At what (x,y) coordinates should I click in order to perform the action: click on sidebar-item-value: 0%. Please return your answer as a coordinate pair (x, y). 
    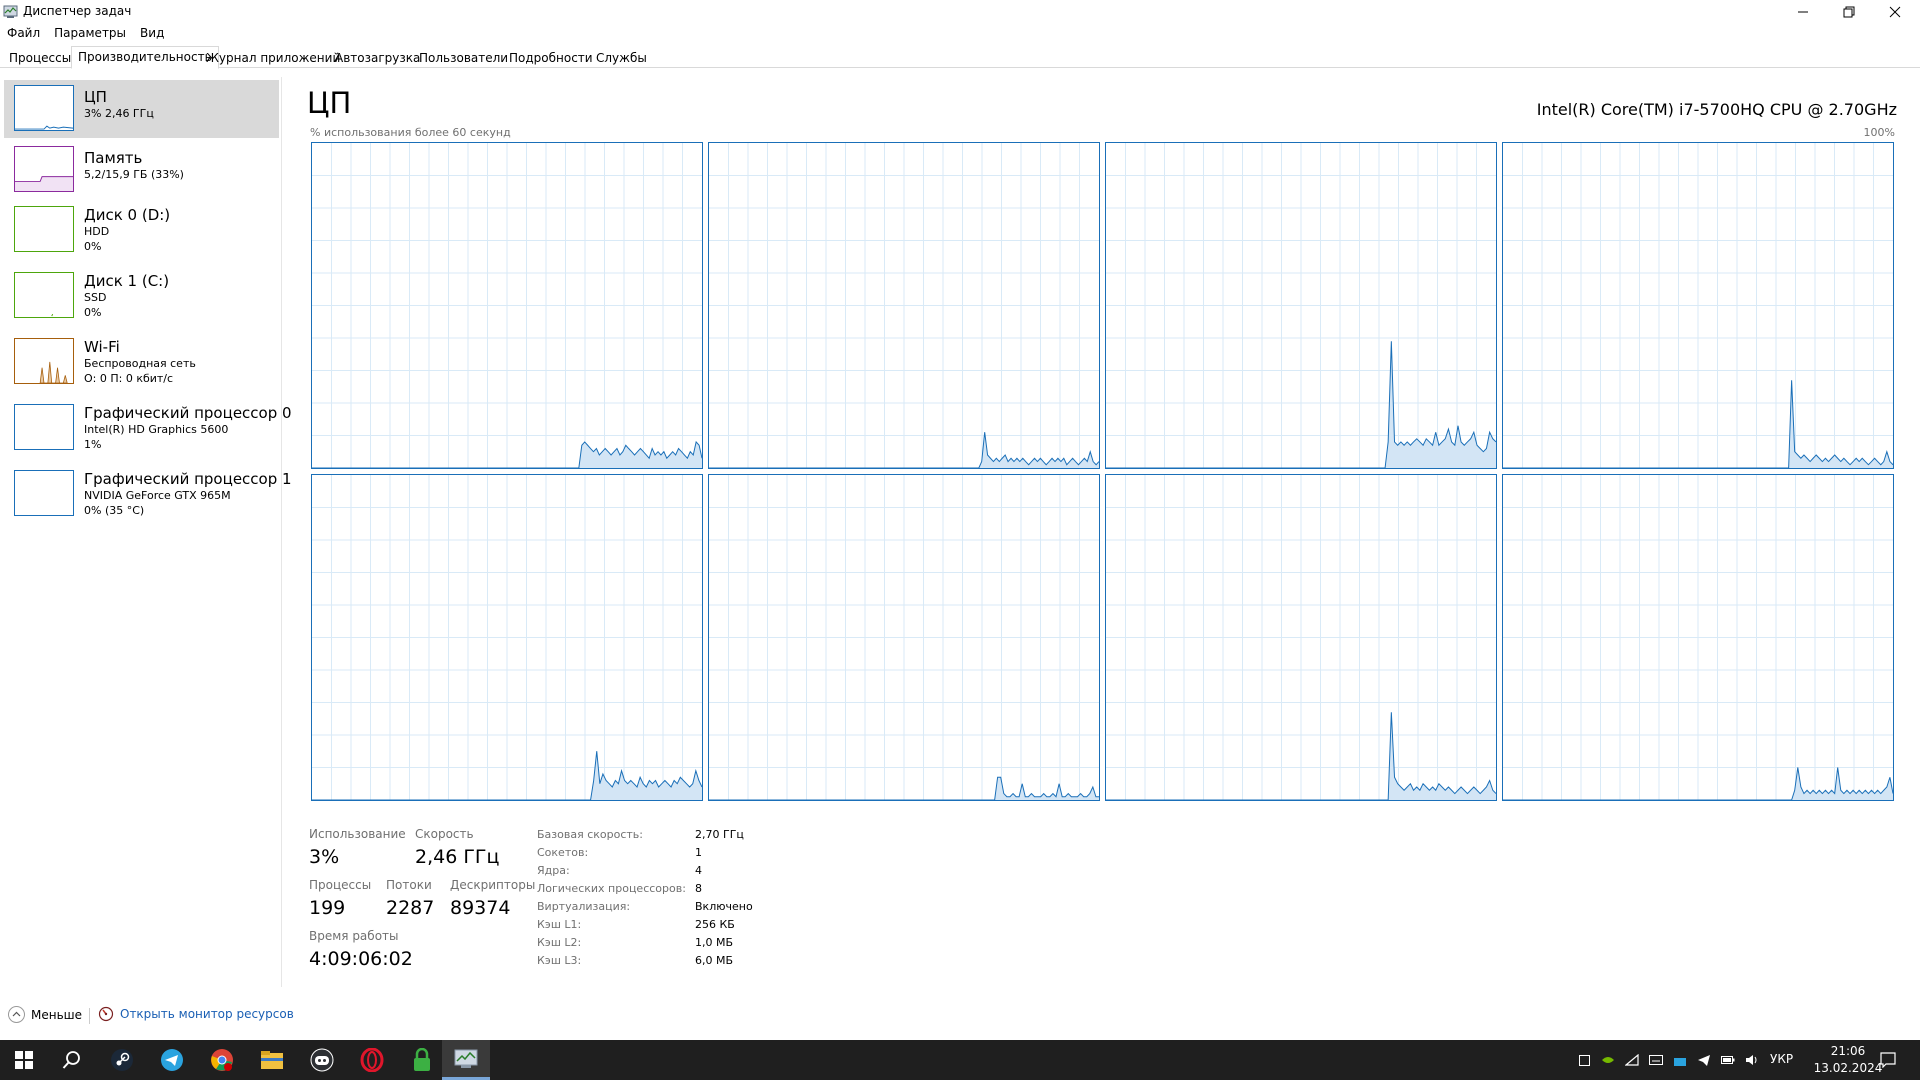
    Looking at the image, I should click on (93, 246).